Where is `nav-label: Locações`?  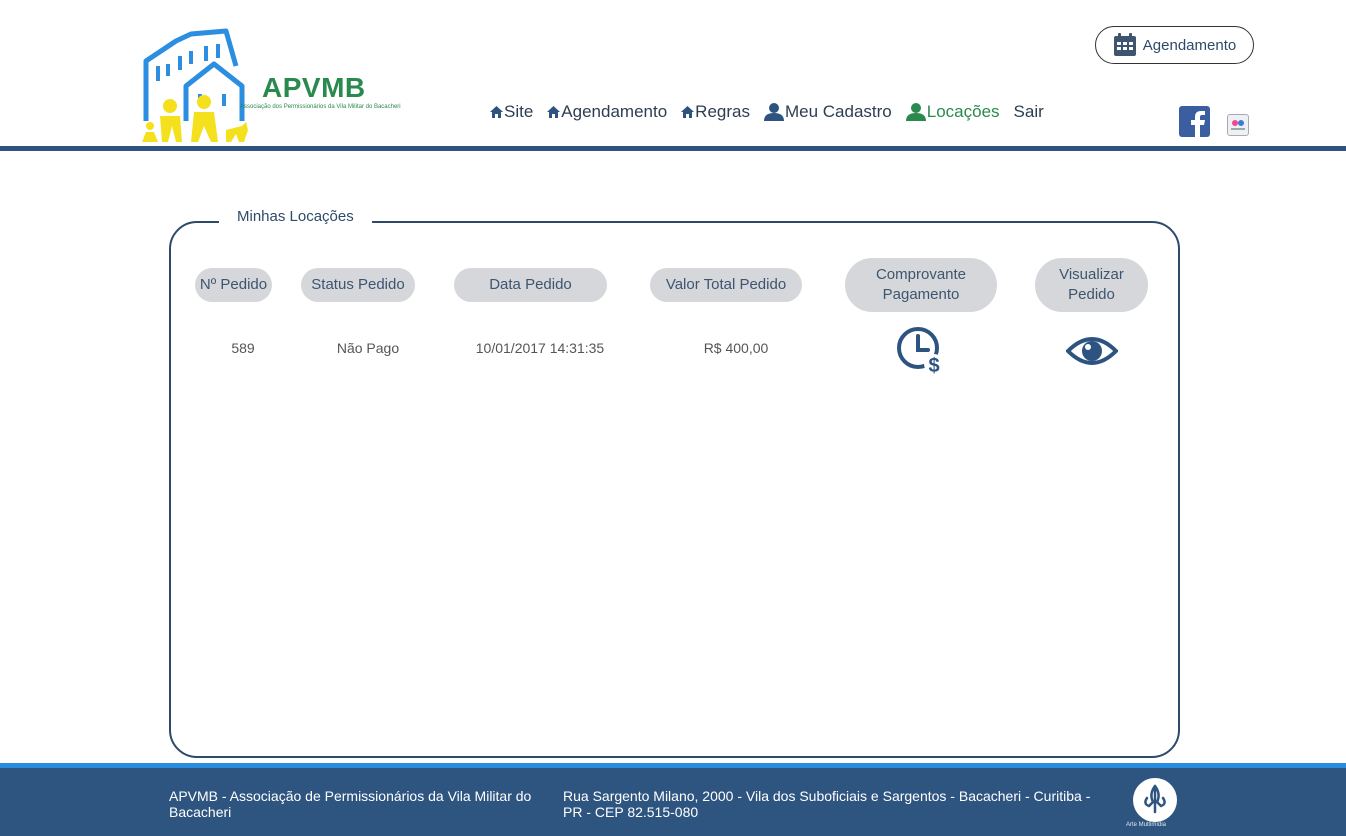 nav-label: Locações is located at coordinates (963, 111).